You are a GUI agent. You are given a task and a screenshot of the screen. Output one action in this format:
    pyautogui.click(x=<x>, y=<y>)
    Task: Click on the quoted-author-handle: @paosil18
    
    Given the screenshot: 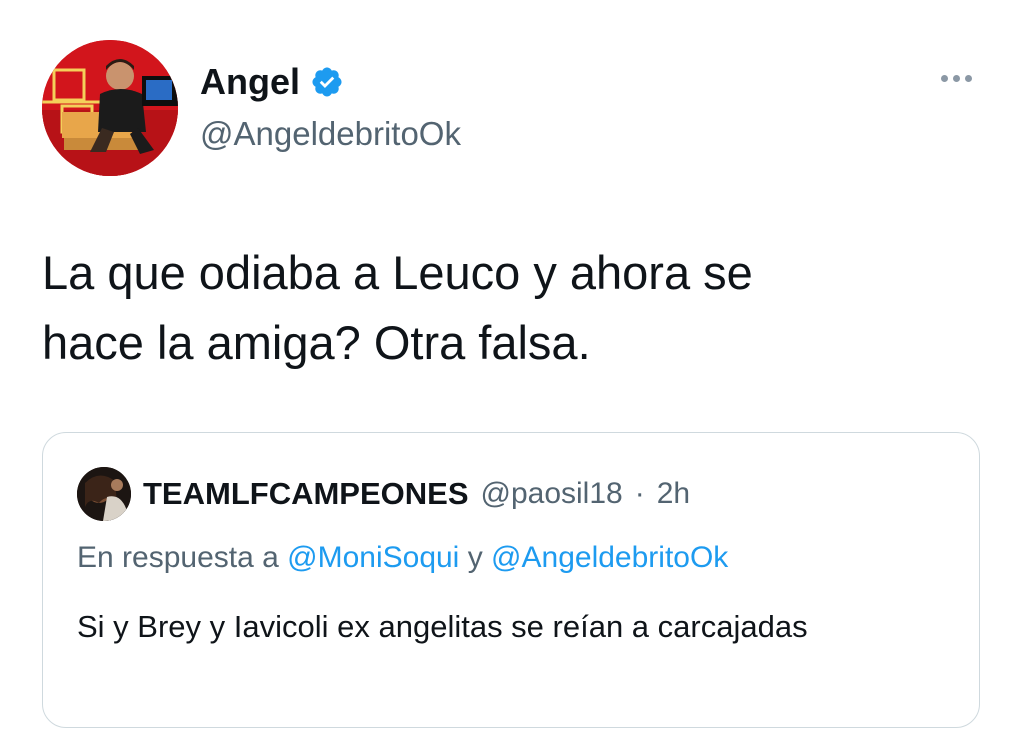 What is the action you would take?
    pyautogui.click(x=552, y=494)
    